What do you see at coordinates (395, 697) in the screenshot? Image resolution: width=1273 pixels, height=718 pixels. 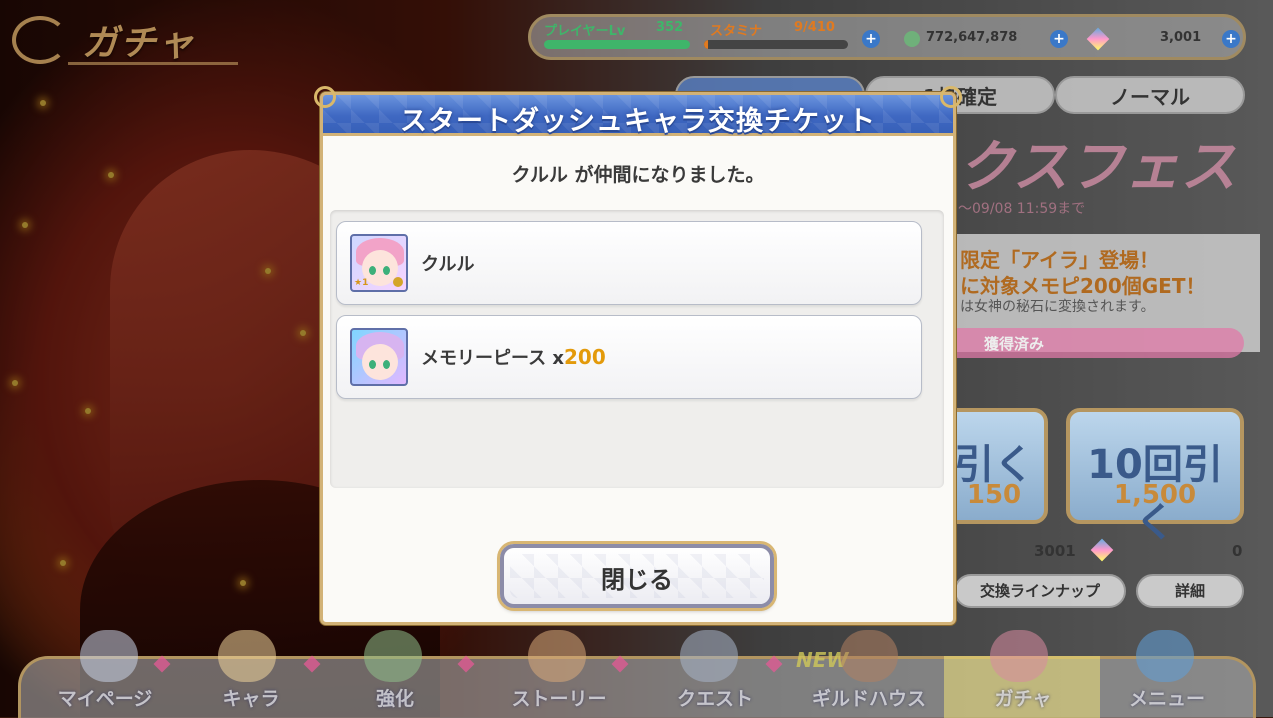 I see `nav-enhance: 強化` at bounding box center [395, 697].